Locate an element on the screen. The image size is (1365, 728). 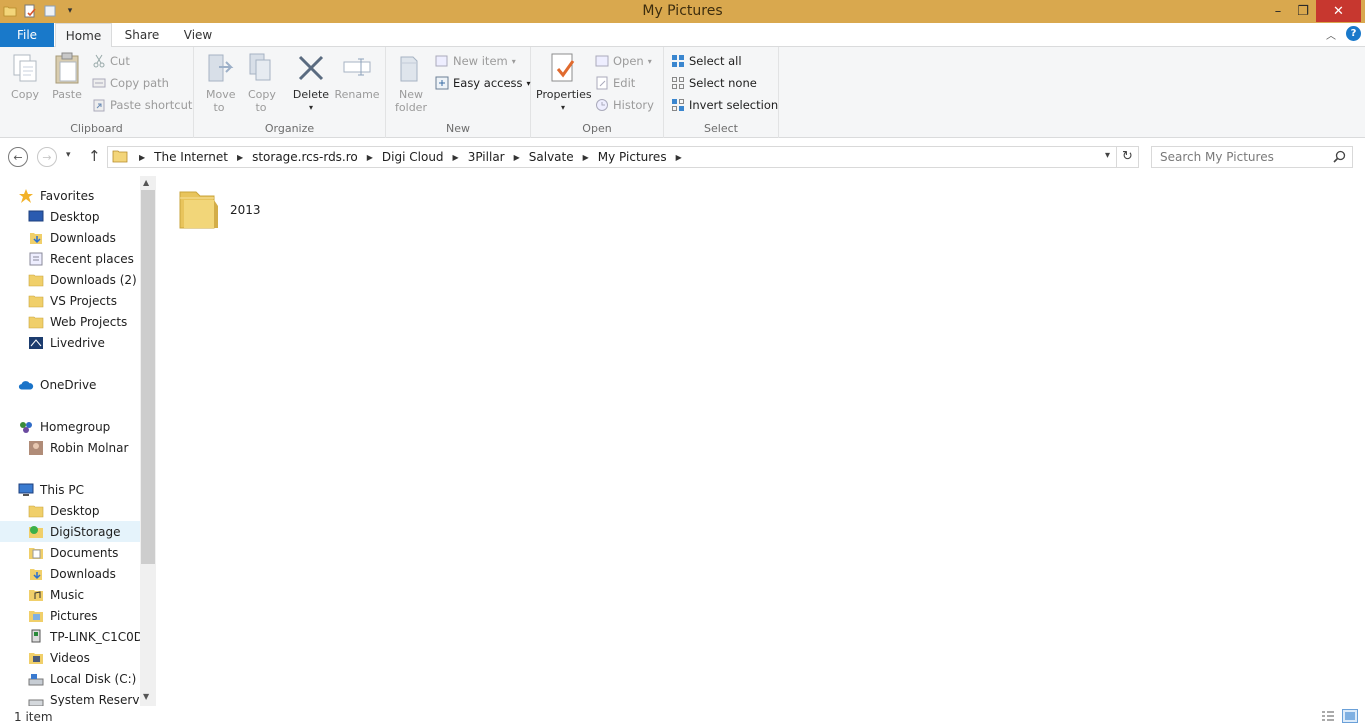
nav-item-documents: Documents is located at coordinates (70, 552).